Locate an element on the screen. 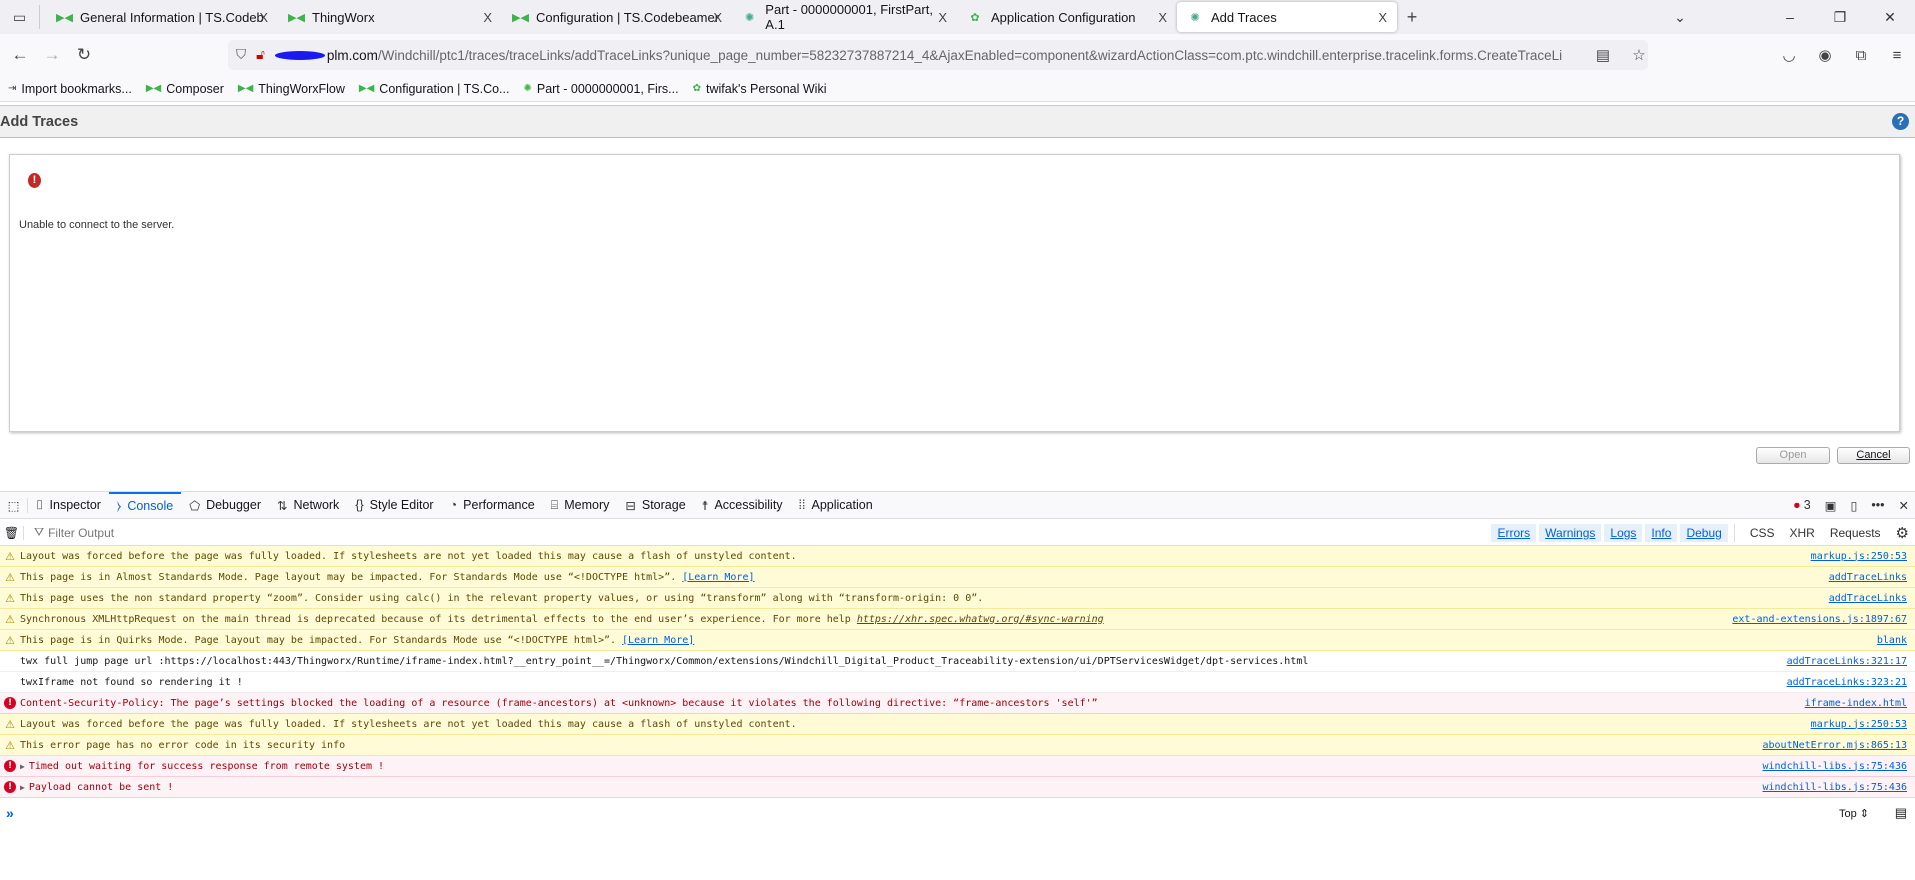  devtools-tab-storage: ⊟ Storage is located at coordinates (655, 505).